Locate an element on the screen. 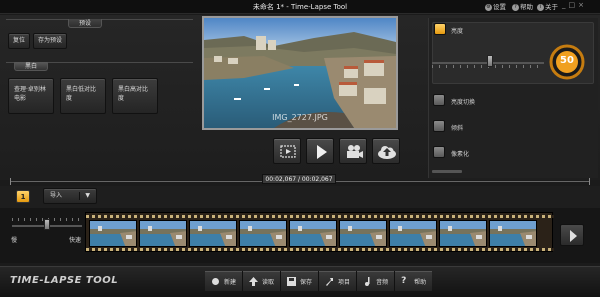  video-button is located at coordinates (353, 151).